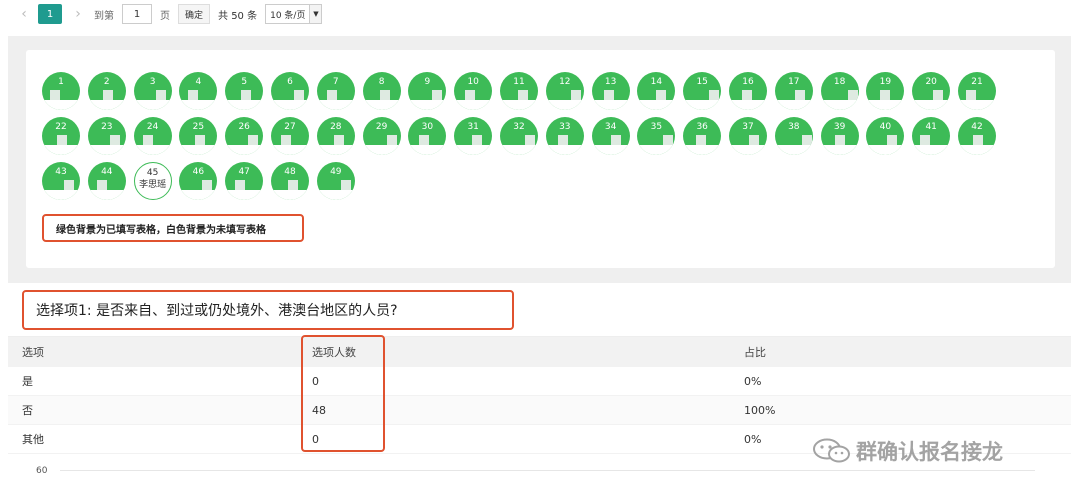 This screenshot has width=1080, height=499. Describe the element at coordinates (194, 14) in the screenshot. I see `confirm-button: 确定` at that location.